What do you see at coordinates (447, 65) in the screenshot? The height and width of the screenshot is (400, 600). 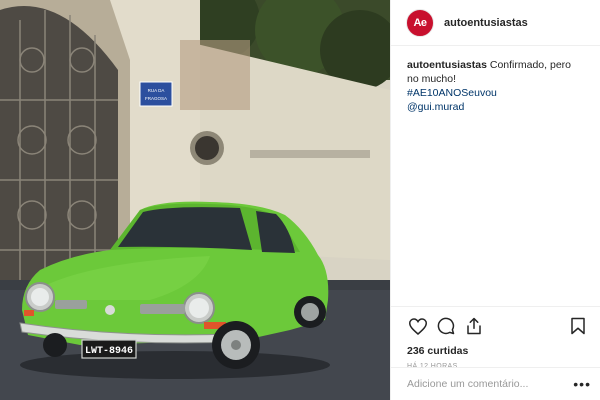 I see `caption-username: autoentusiastas` at bounding box center [447, 65].